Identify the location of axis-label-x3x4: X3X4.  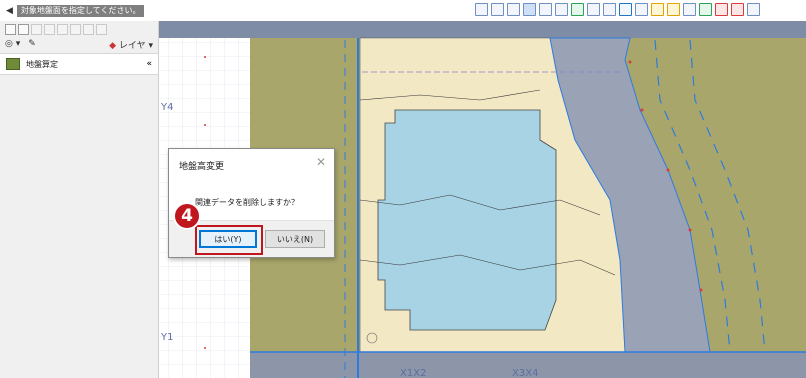
(525, 373).